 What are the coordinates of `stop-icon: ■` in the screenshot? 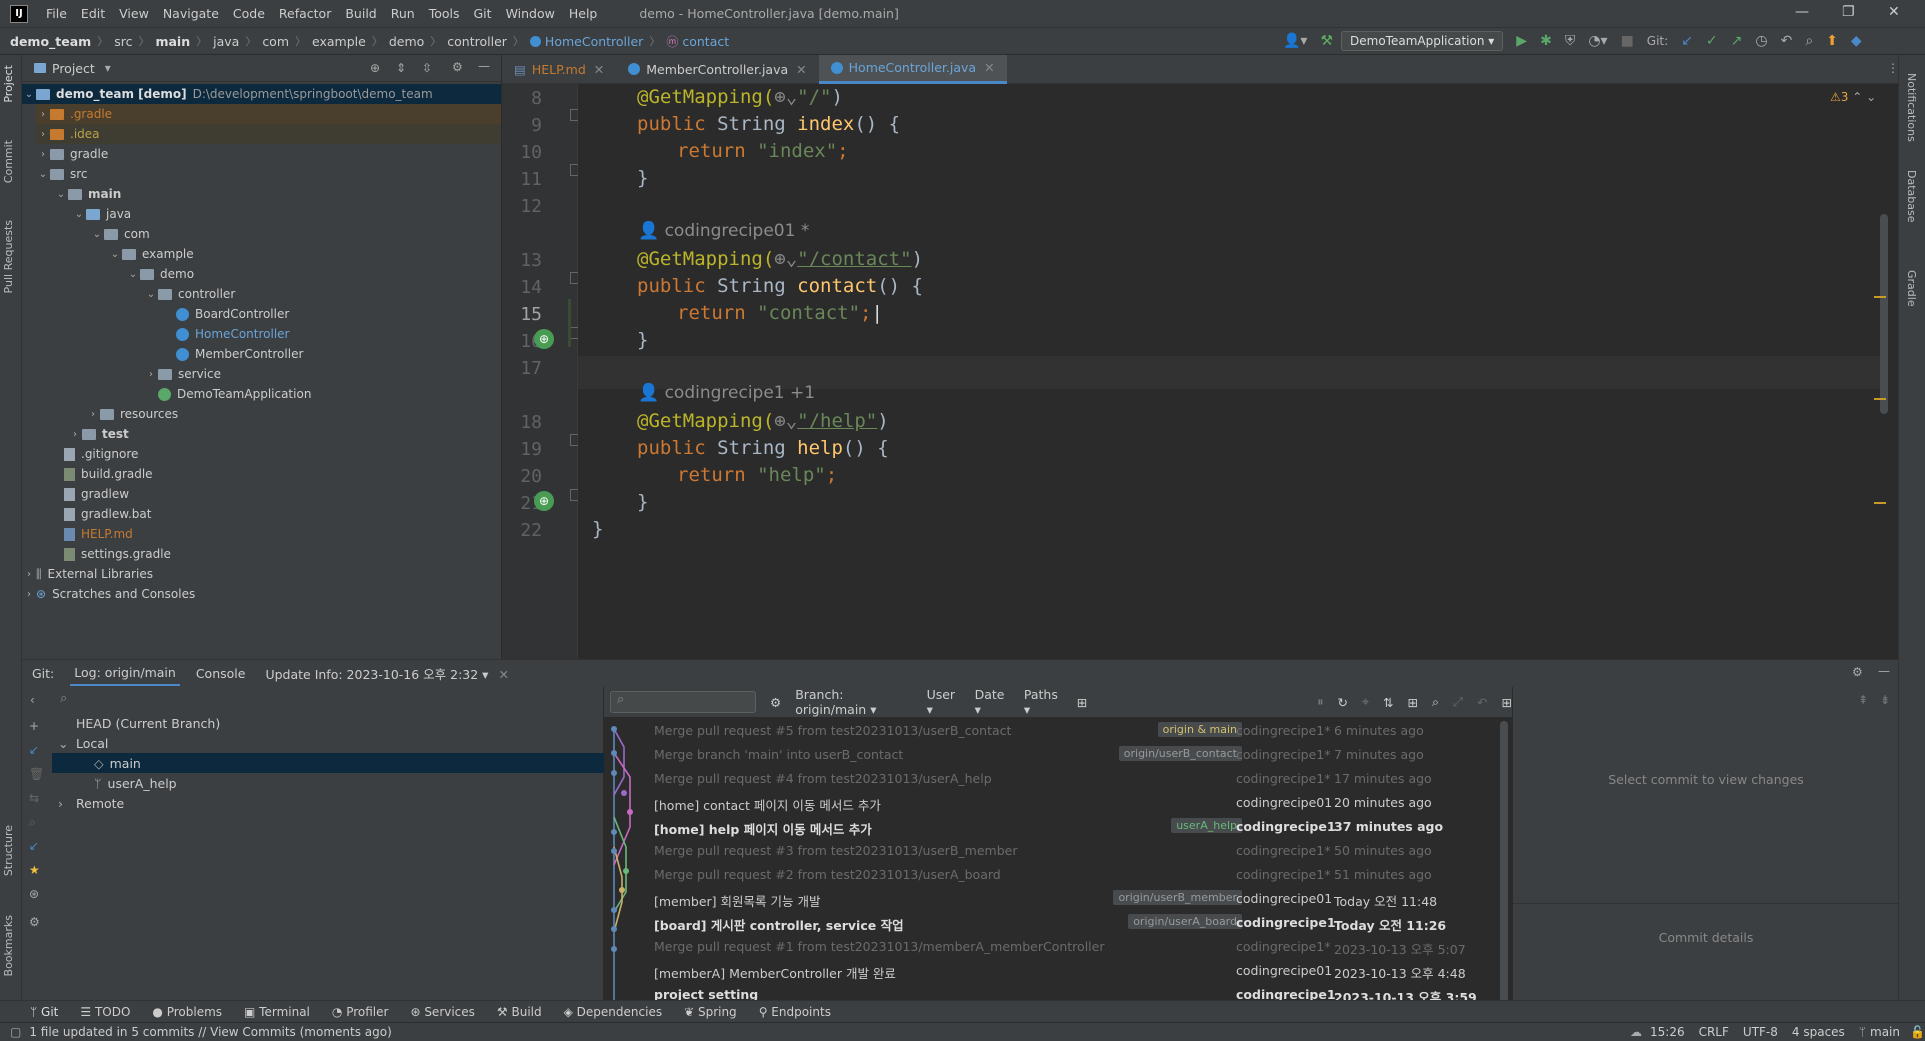 It's located at (1627, 41).